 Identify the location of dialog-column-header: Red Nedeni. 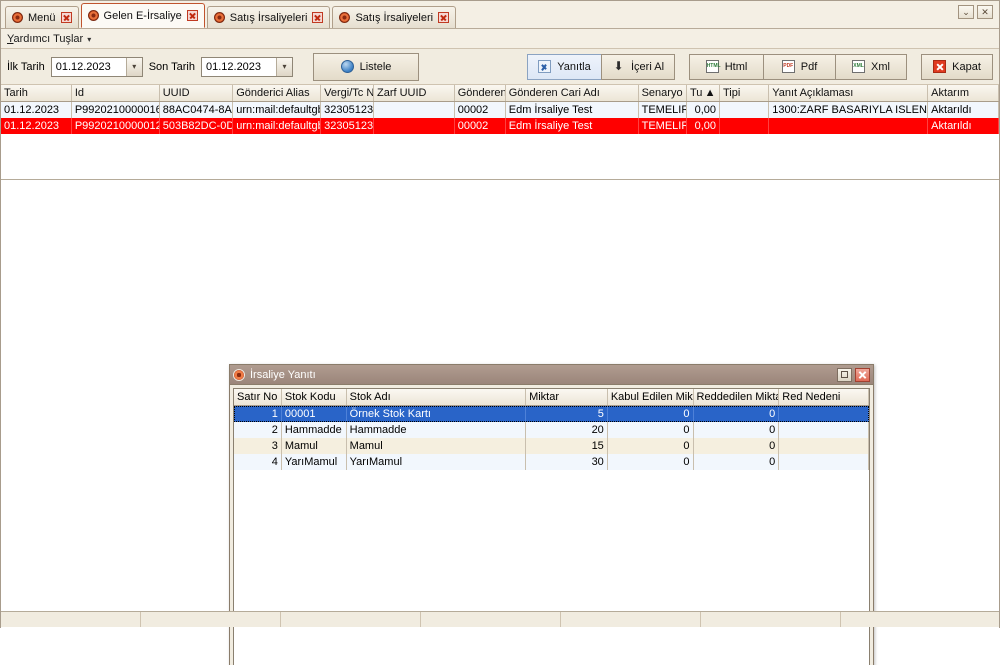
(824, 397).